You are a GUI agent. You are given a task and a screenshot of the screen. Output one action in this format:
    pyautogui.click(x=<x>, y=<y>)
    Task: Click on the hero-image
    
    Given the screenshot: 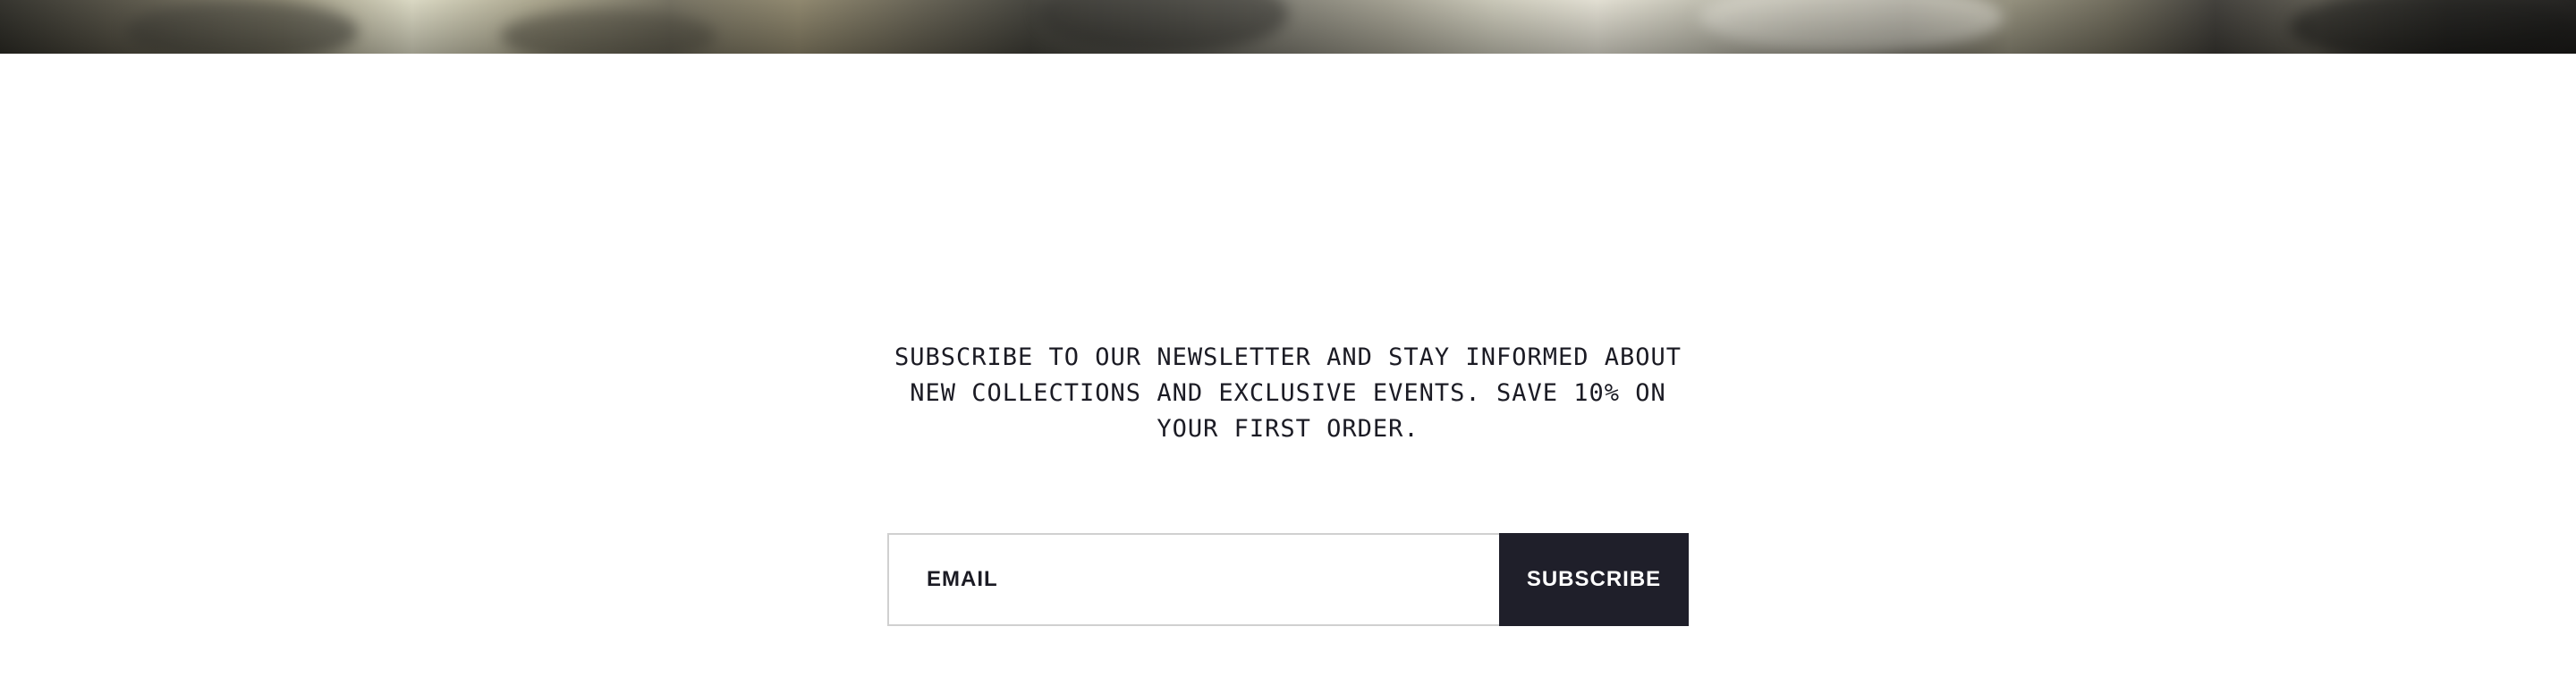 What is the action you would take?
    pyautogui.click(x=1288, y=27)
    